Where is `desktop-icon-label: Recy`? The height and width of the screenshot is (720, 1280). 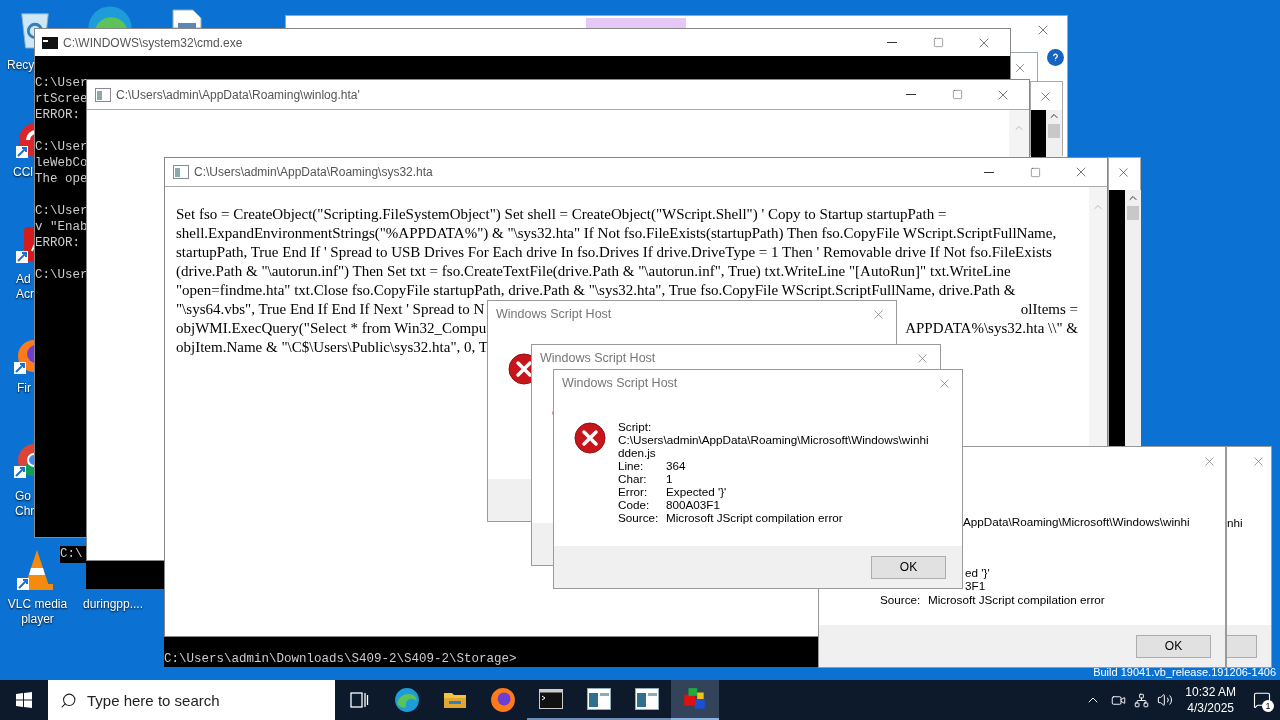
desktop-icon-label: Recy is located at coordinates (21, 65).